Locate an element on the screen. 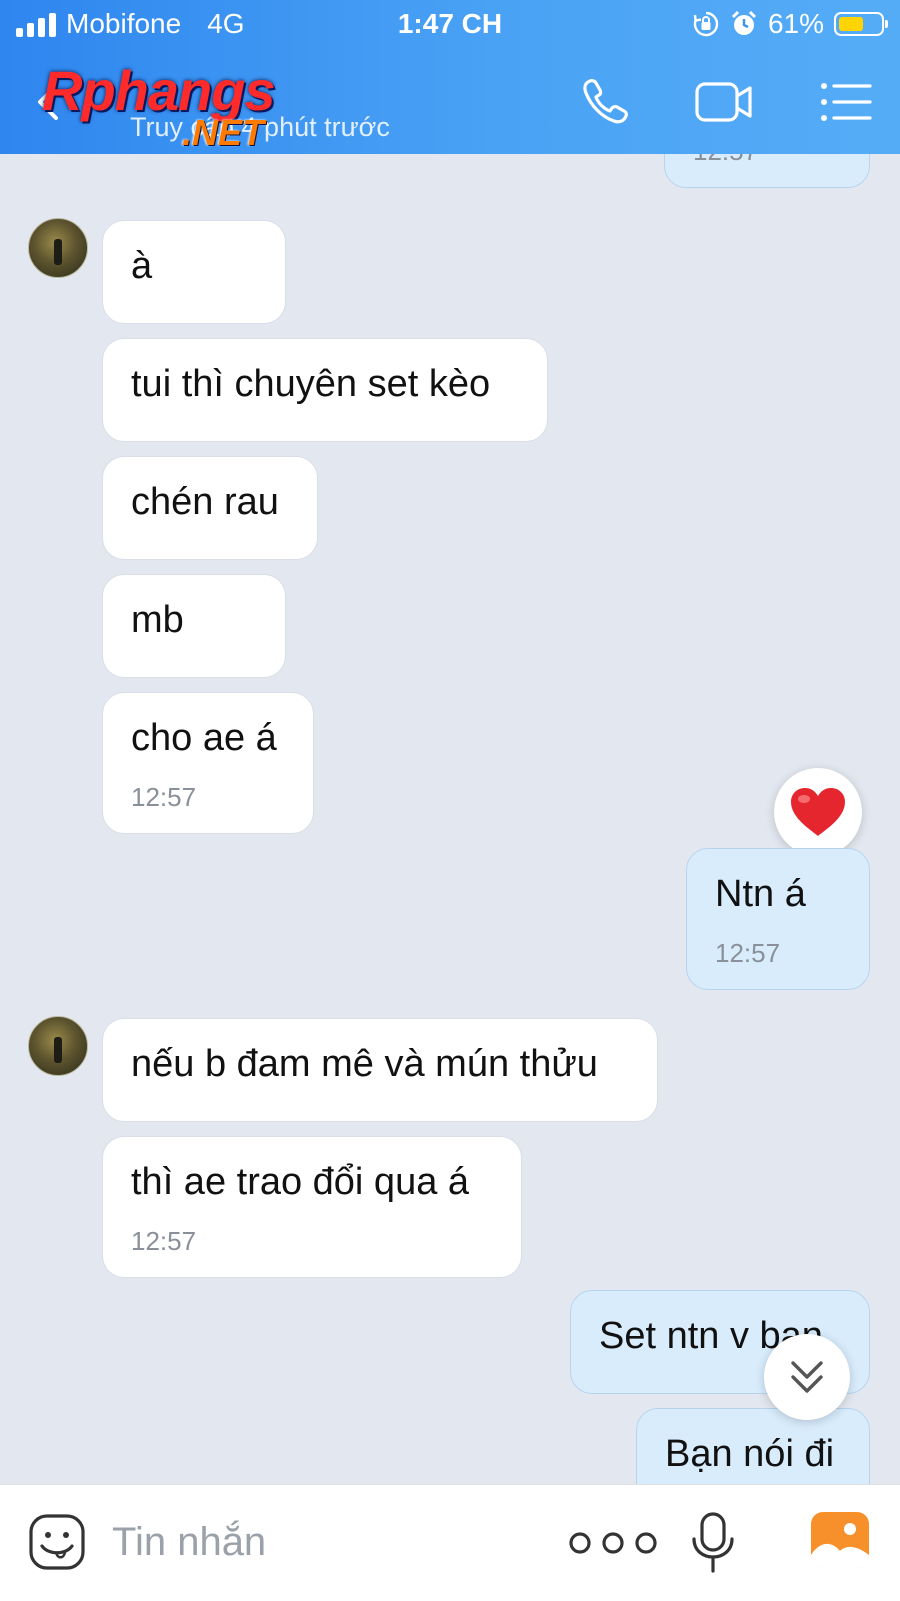 The width and height of the screenshot is (900, 1601). message-text: à is located at coordinates (142, 266).